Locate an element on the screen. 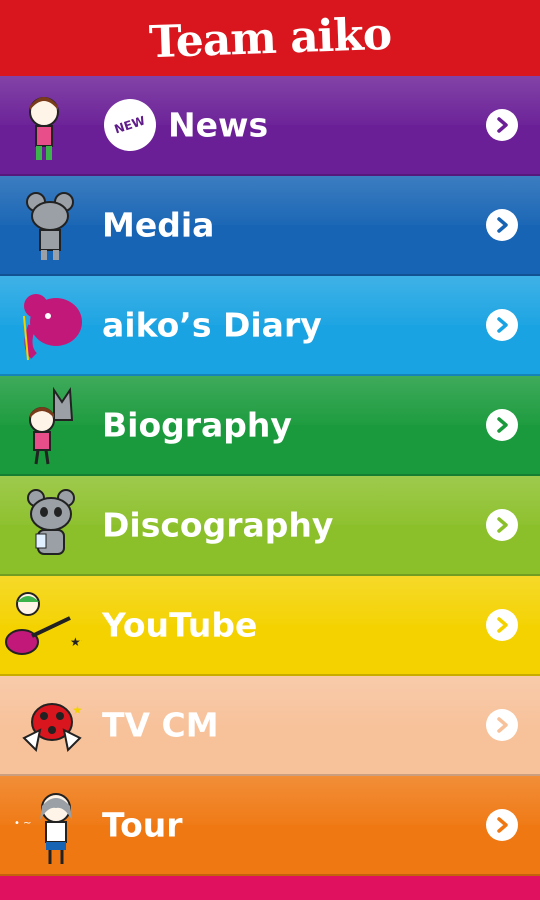  mouse-icon is located at coordinates (50, 226).